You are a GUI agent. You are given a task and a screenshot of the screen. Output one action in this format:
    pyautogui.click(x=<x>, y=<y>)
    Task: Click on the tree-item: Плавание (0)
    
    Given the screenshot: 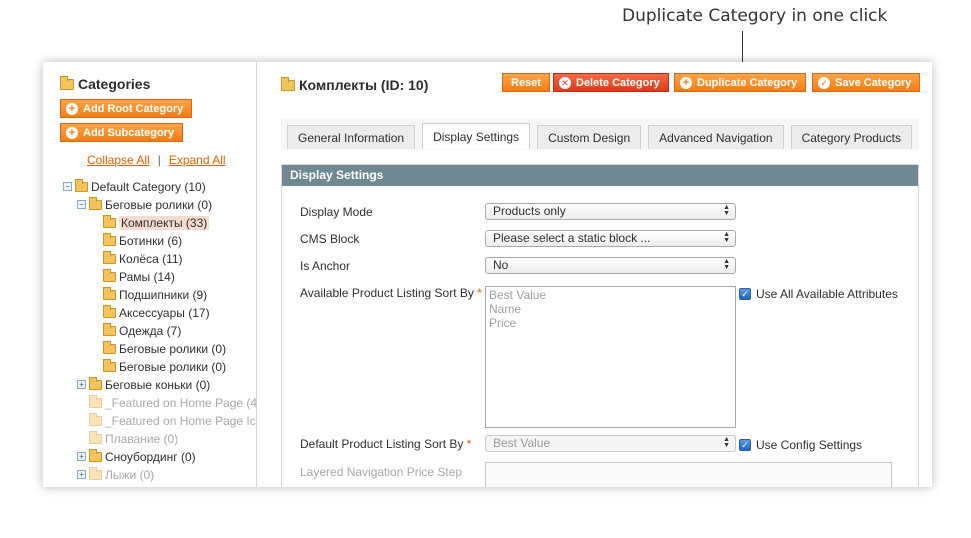 What is the action you would take?
    pyautogui.click(x=133, y=438)
    